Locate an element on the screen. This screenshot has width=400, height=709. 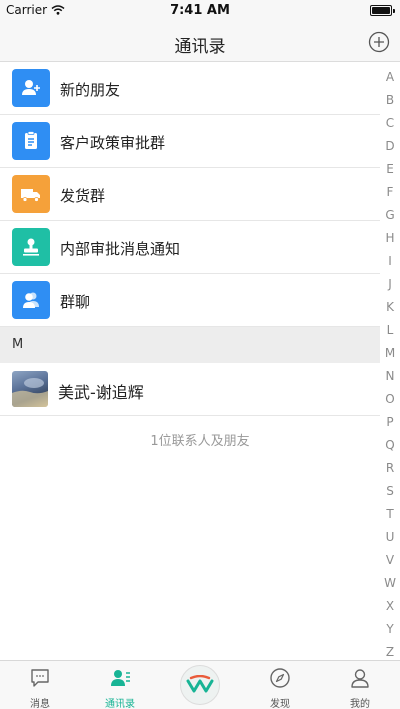
section-letter: M is located at coordinates (18, 344).